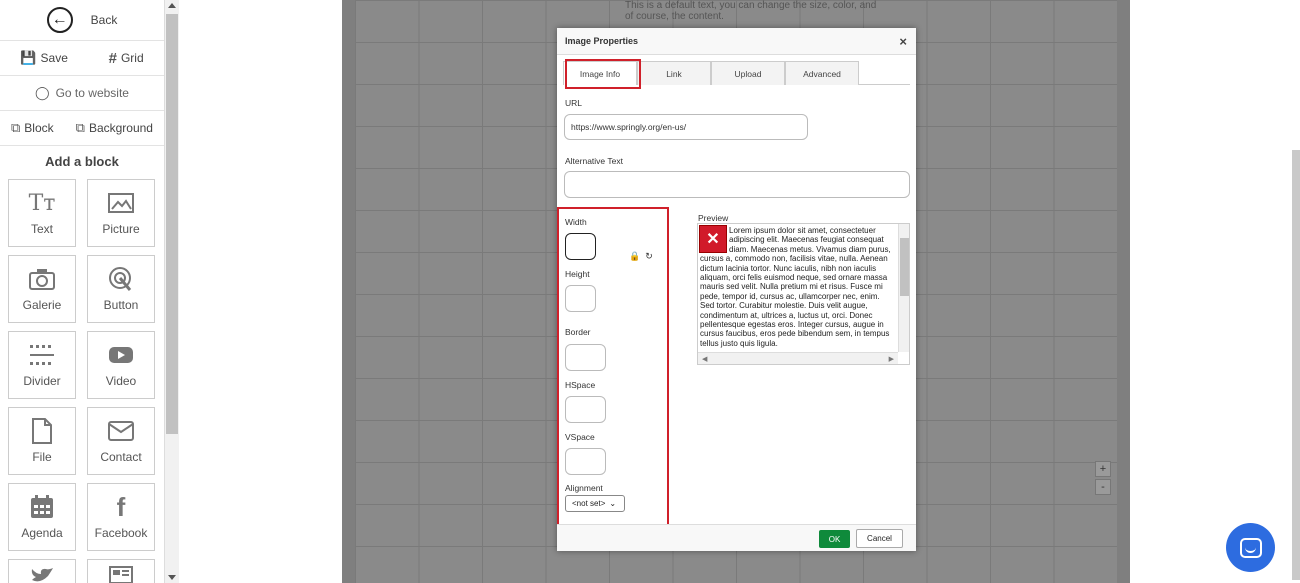  What do you see at coordinates (42, 279) in the screenshot?
I see `camera-icon` at bounding box center [42, 279].